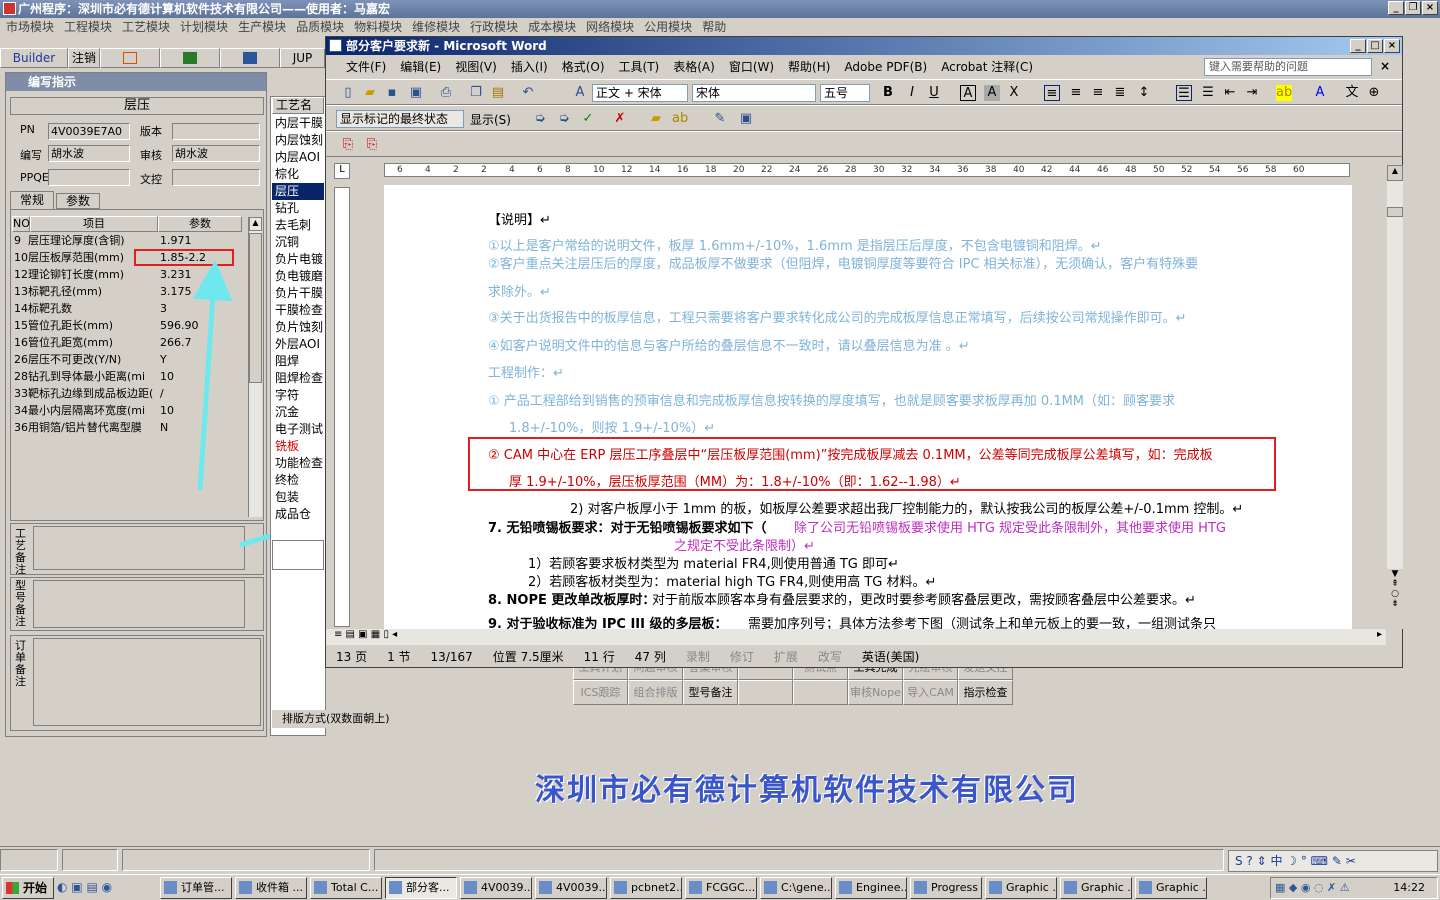 The image size is (1440, 900). What do you see at coordinates (1392, 46) in the screenshot?
I see `word-close-button: ×` at bounding box center [1392, 46].